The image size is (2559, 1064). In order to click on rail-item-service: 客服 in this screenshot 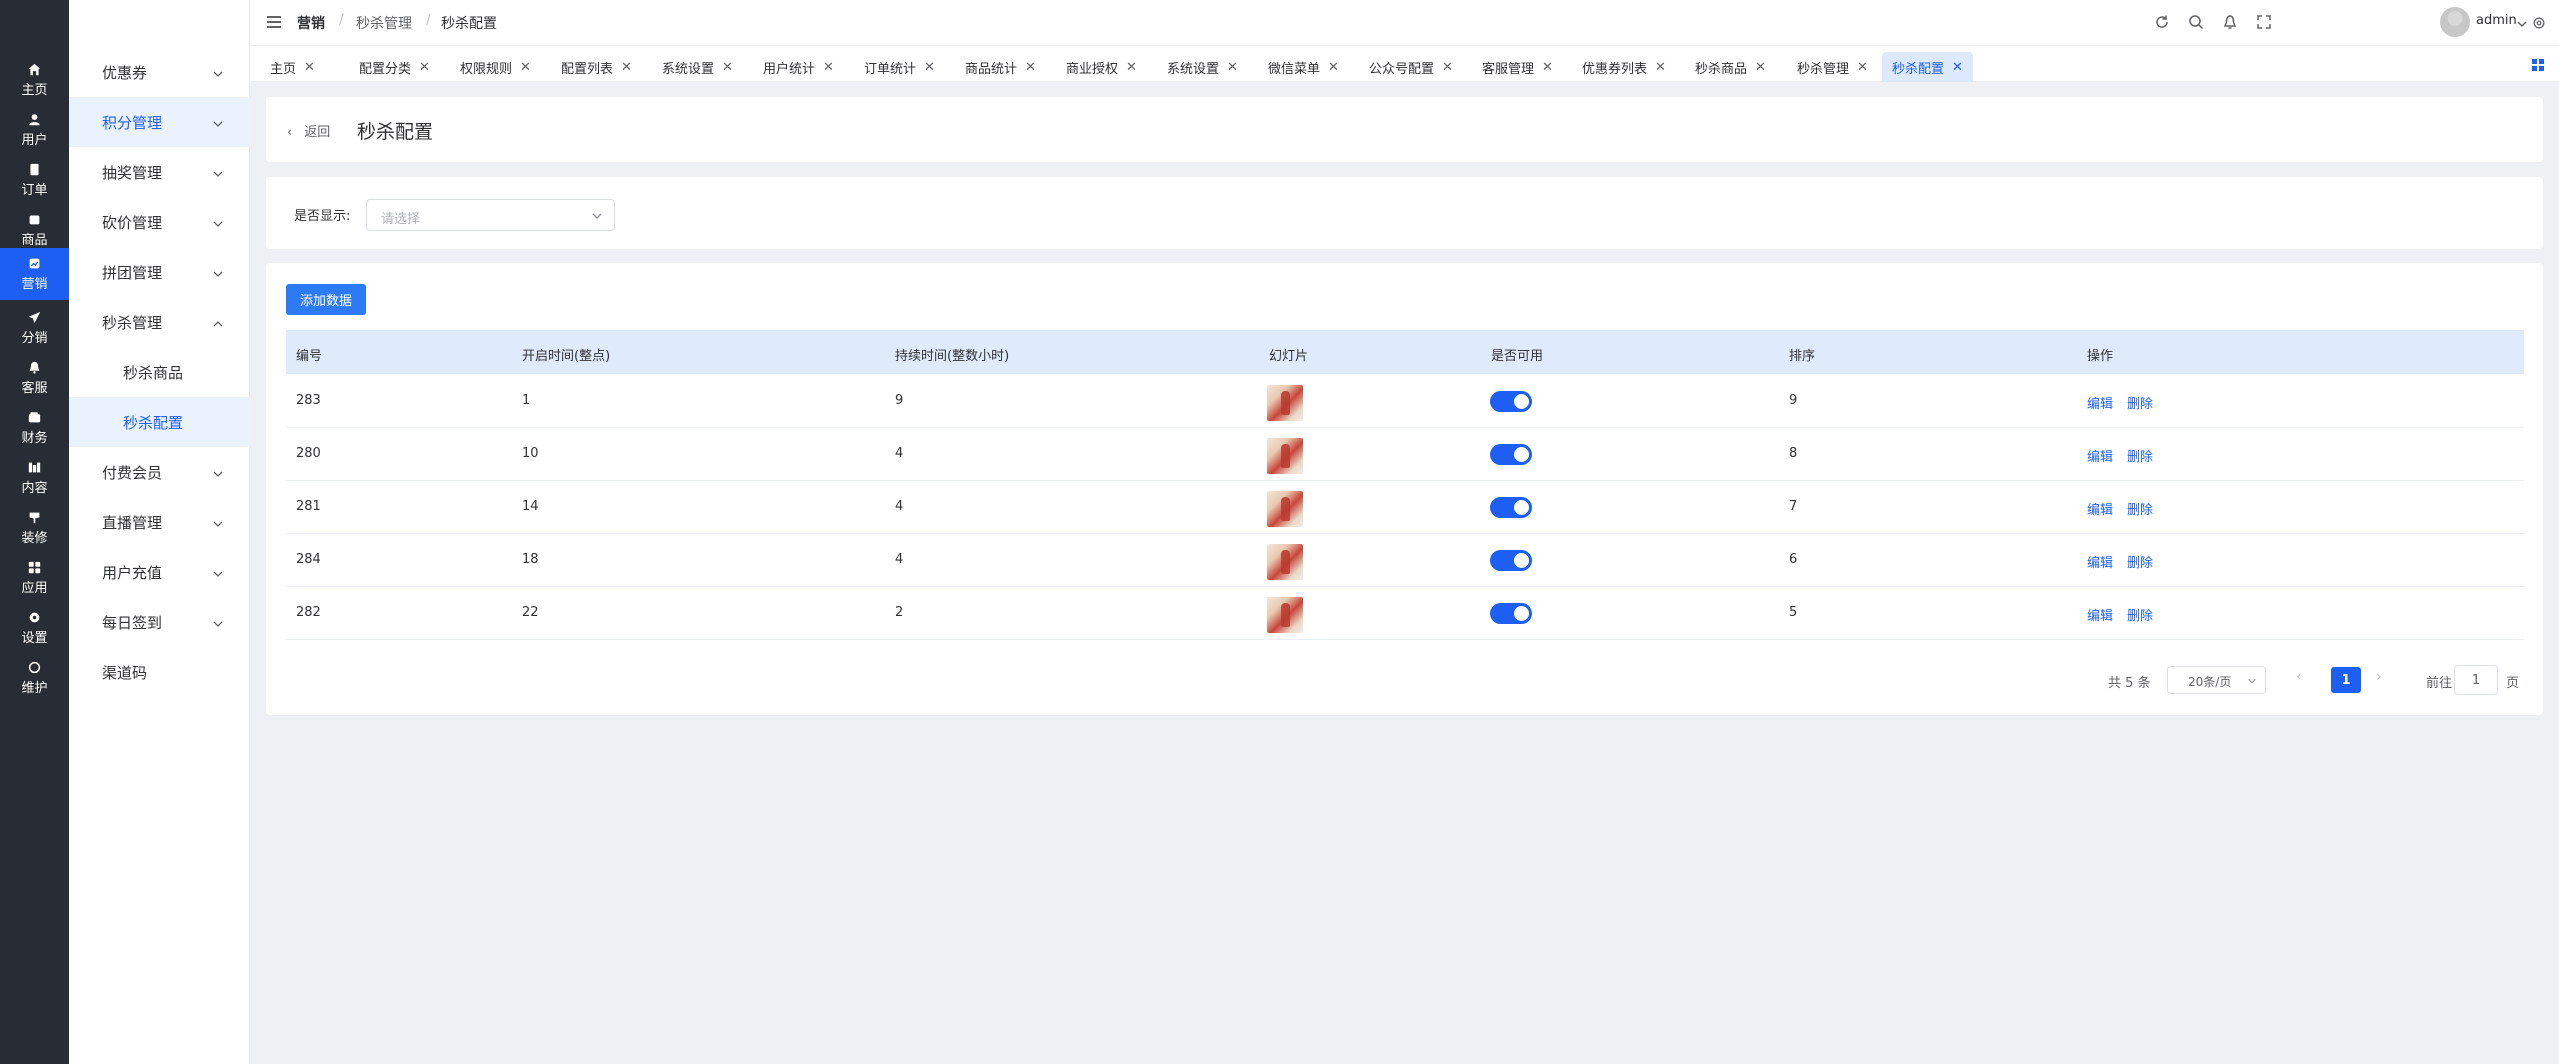, I will do `click(34, 378)`.